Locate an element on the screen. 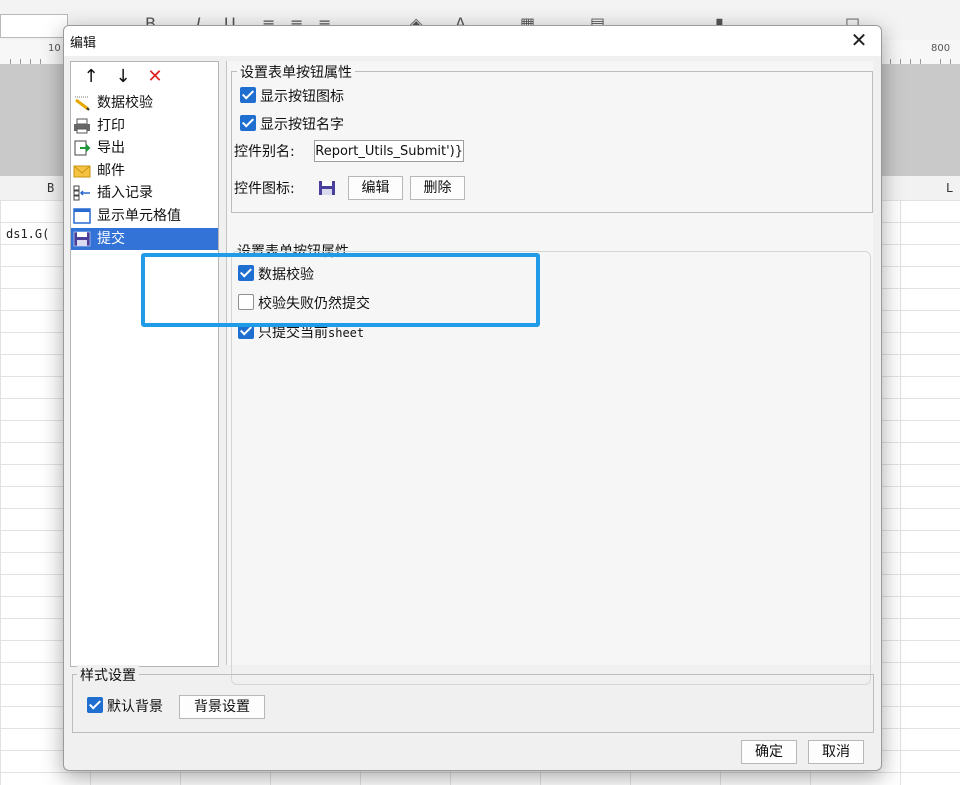  alias-row: 控件别名: Report_Utils_Submit')} is located at coordinates (349, 151).